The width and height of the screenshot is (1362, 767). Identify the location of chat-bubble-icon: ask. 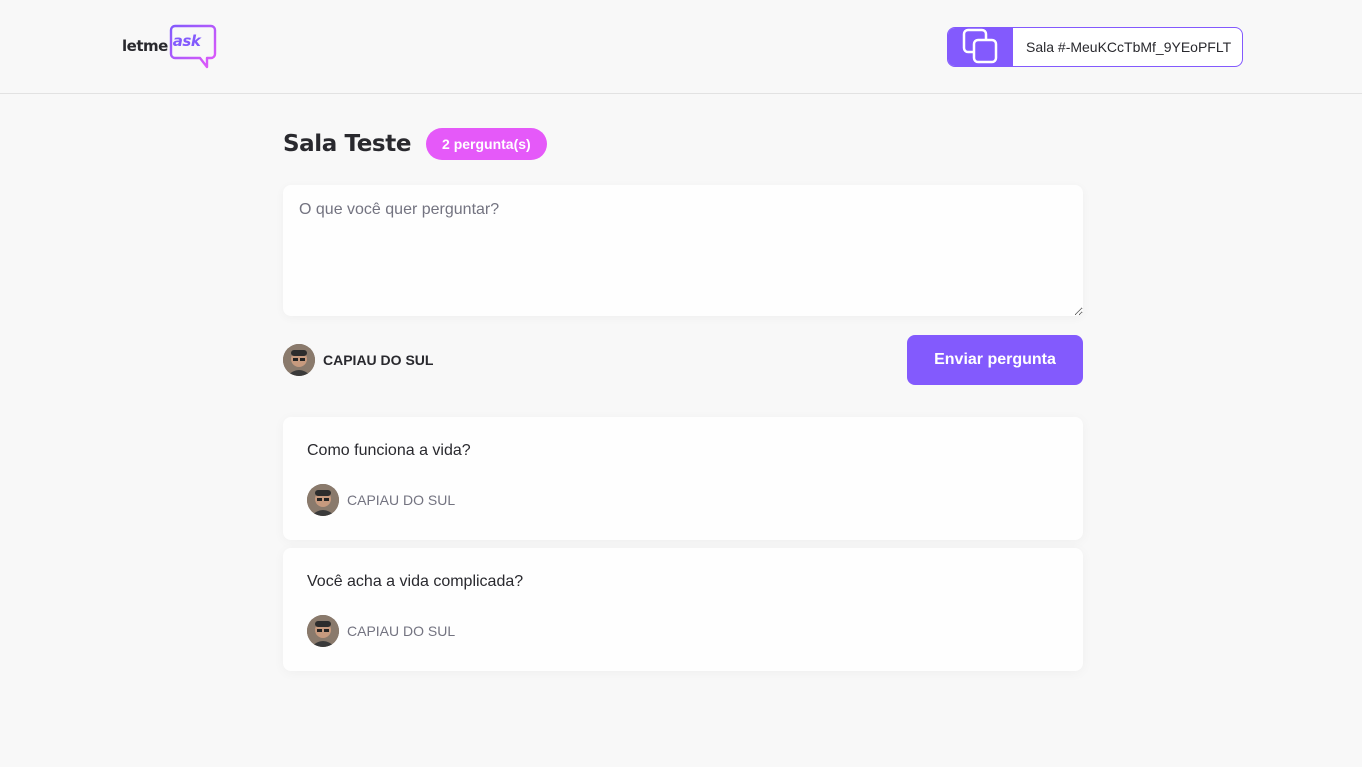
(193, 46).